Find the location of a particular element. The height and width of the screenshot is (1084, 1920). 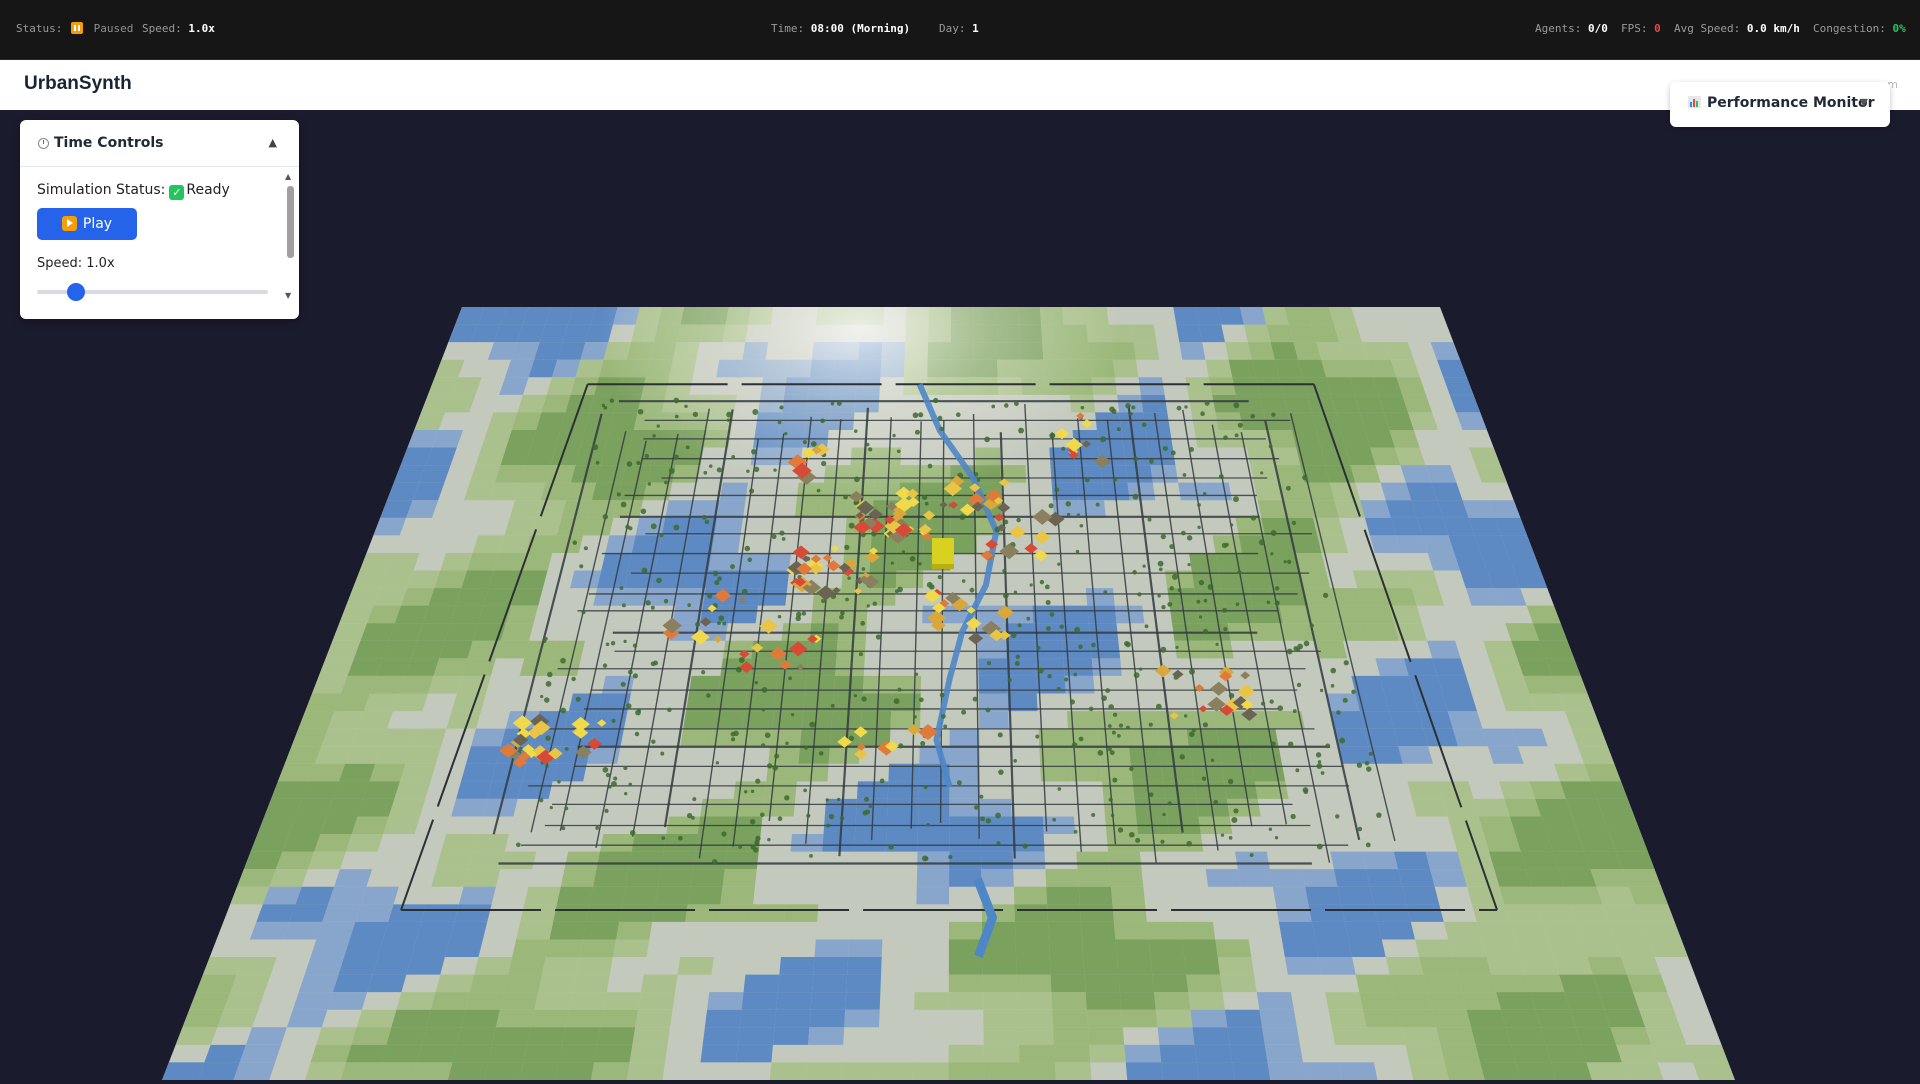

play-button: Play is located at coordinates (87, 224).